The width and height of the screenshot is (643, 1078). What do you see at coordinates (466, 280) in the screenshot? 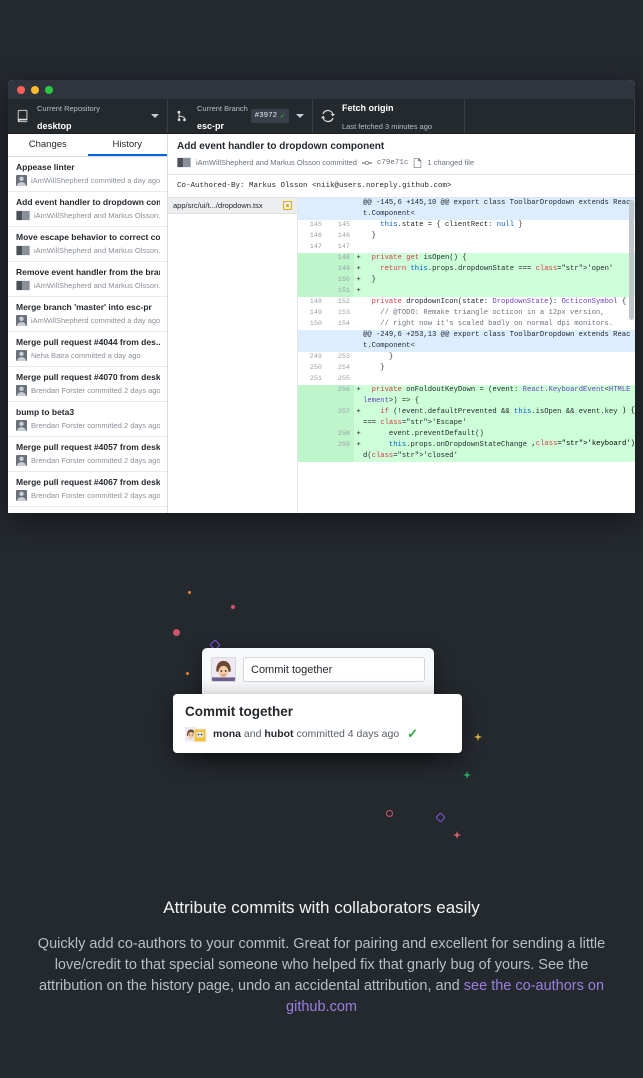
I see `diff-line: 150 + }` at bounding box center [466, 280].